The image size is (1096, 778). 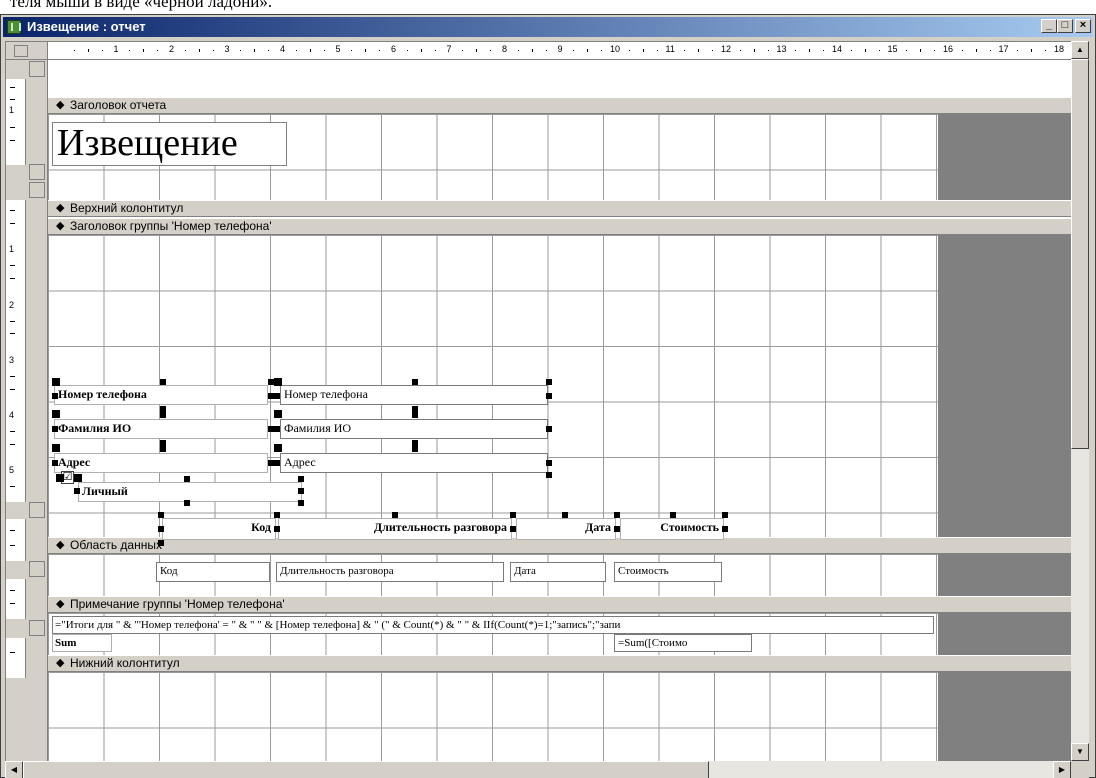 What do you see at coordinates (1080, 769) in the screenshot?
I see `size-grip` at bounding box center [1080, 769].